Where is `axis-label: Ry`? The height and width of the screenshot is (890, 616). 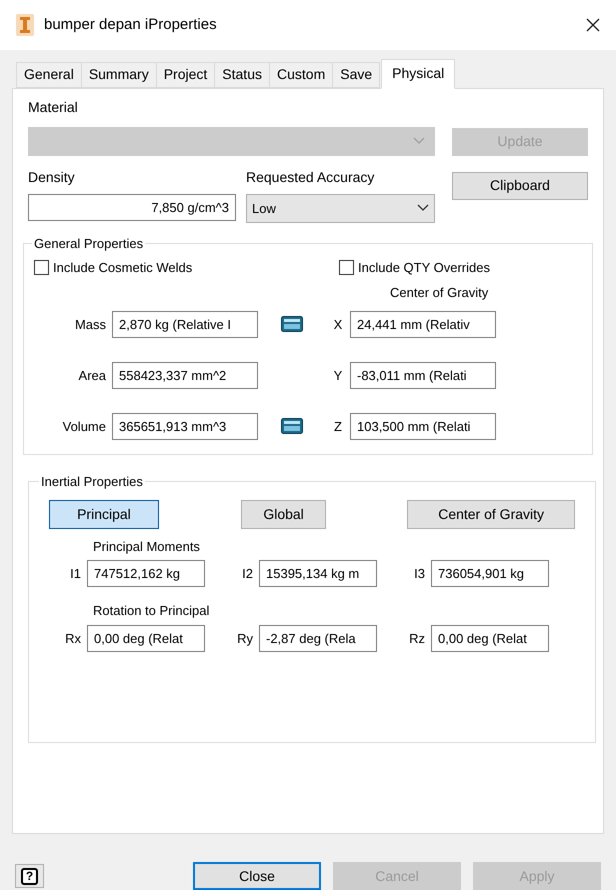 axis-label: Ry is located at coordinates (245, 639).